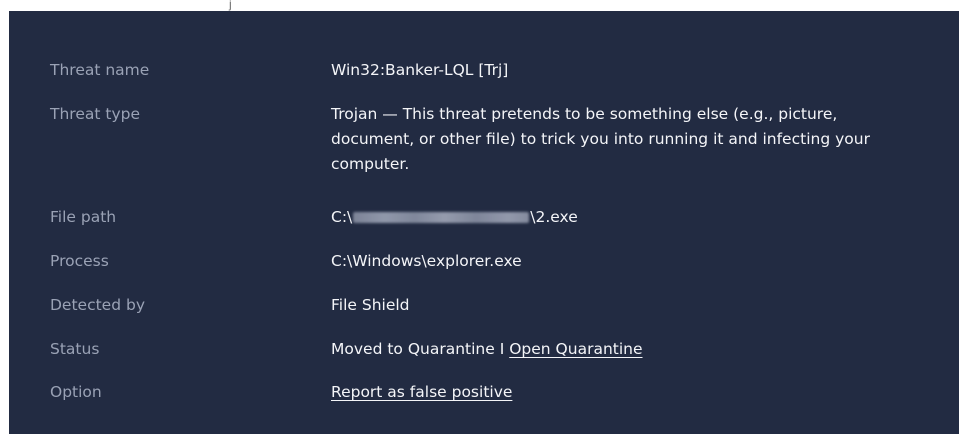 Image resolution: width=959 pixels, height=434 pixels. I want to click on threat-name-value: Win32:Banker-LQL [Trj], so click(420, 70).